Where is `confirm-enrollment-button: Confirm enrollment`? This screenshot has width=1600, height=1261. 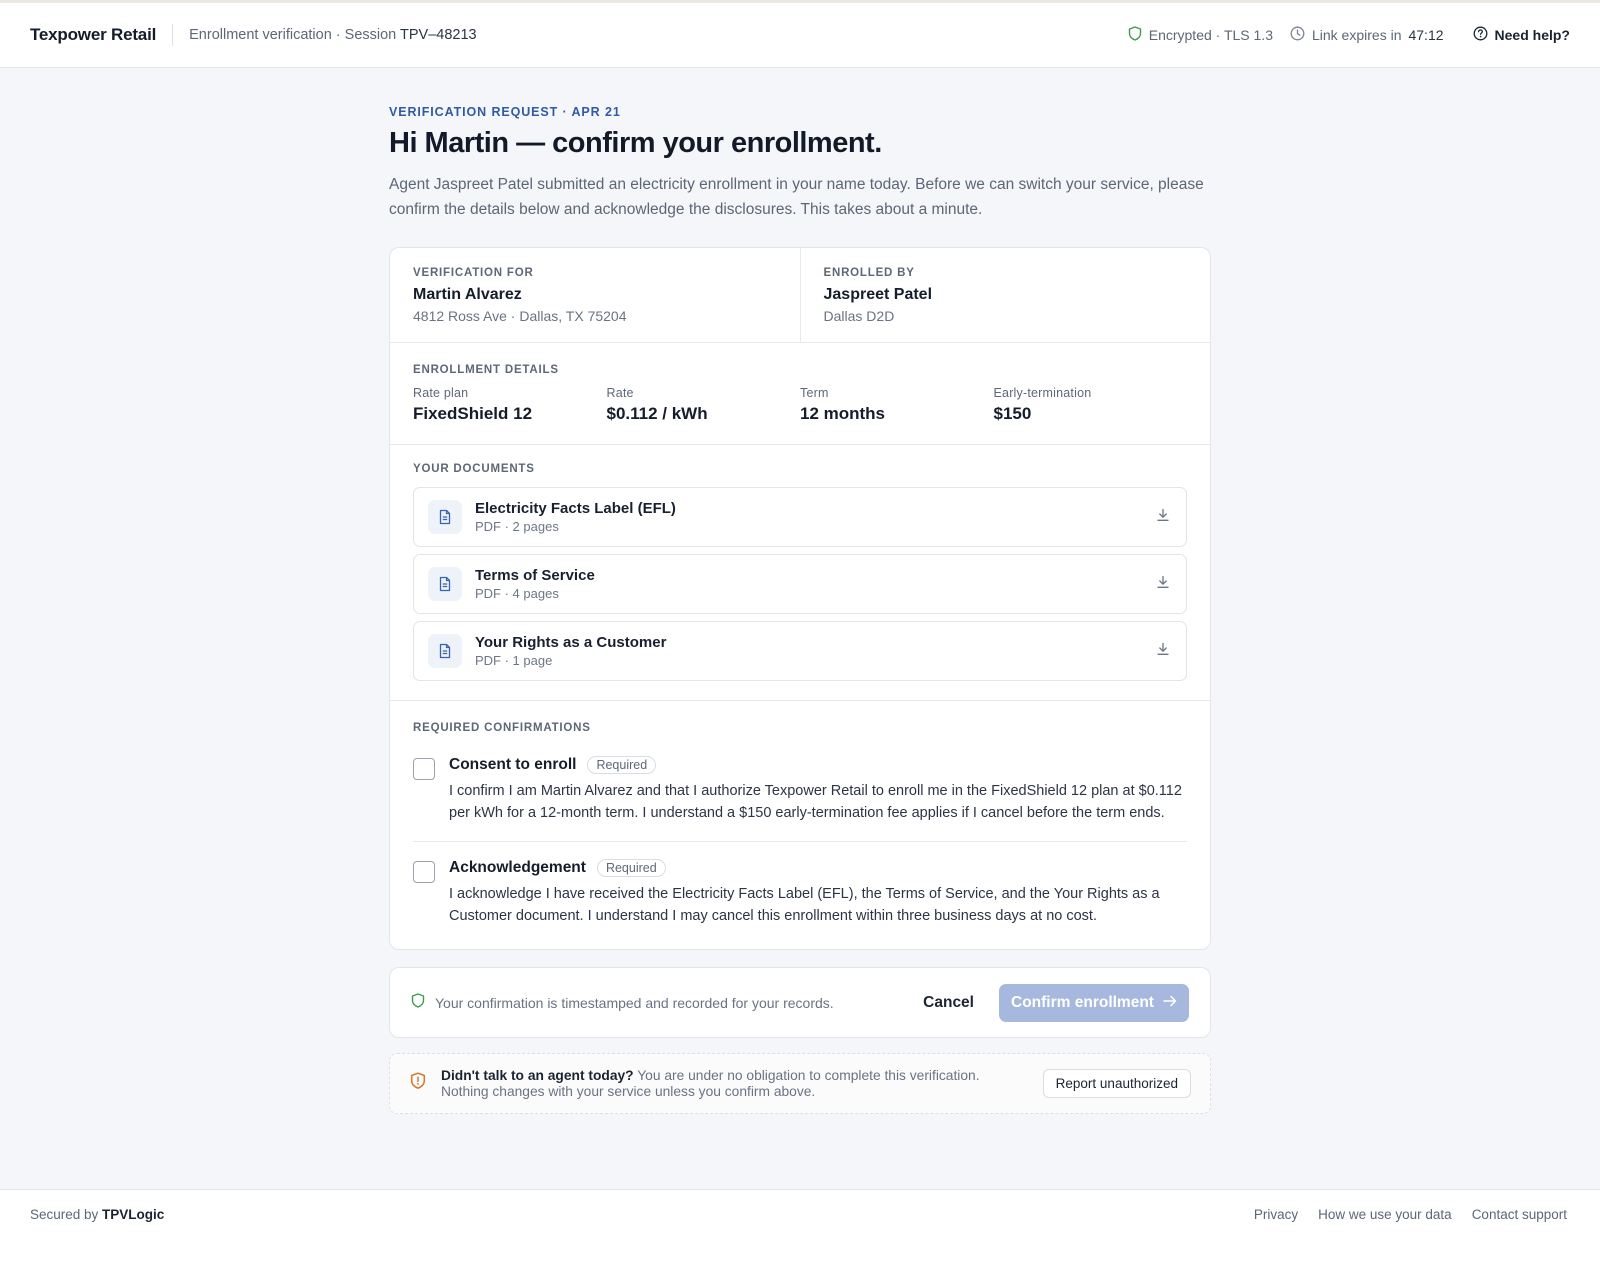
confirm-enrollment-button: Confirm enrollment is located at coordinates (1094, 1002).